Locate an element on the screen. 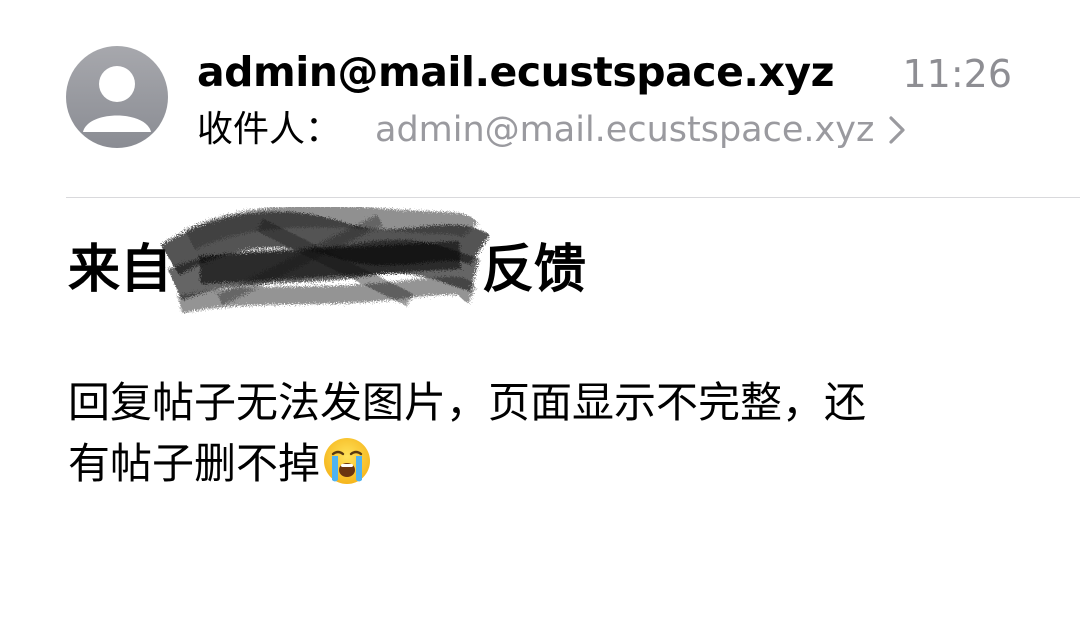 This screenshot has width=1080, height=636. chevron-right-icon is located at coordinates (897, 130).